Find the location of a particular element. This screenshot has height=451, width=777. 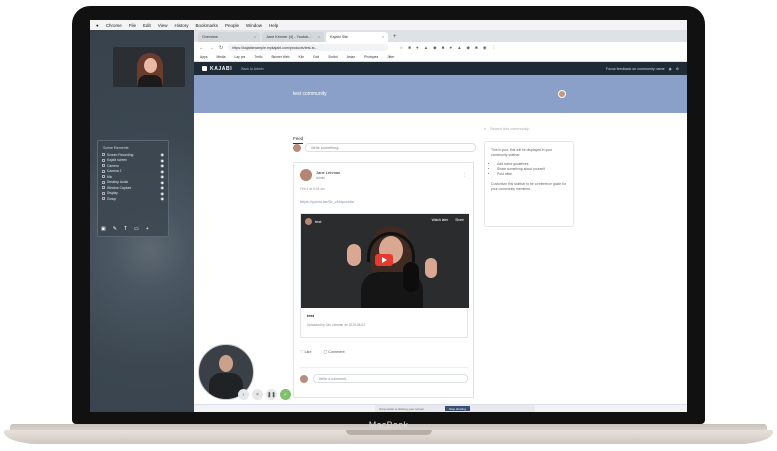

kajabi-logo: KAJABI is located at coordinates (217, 69).